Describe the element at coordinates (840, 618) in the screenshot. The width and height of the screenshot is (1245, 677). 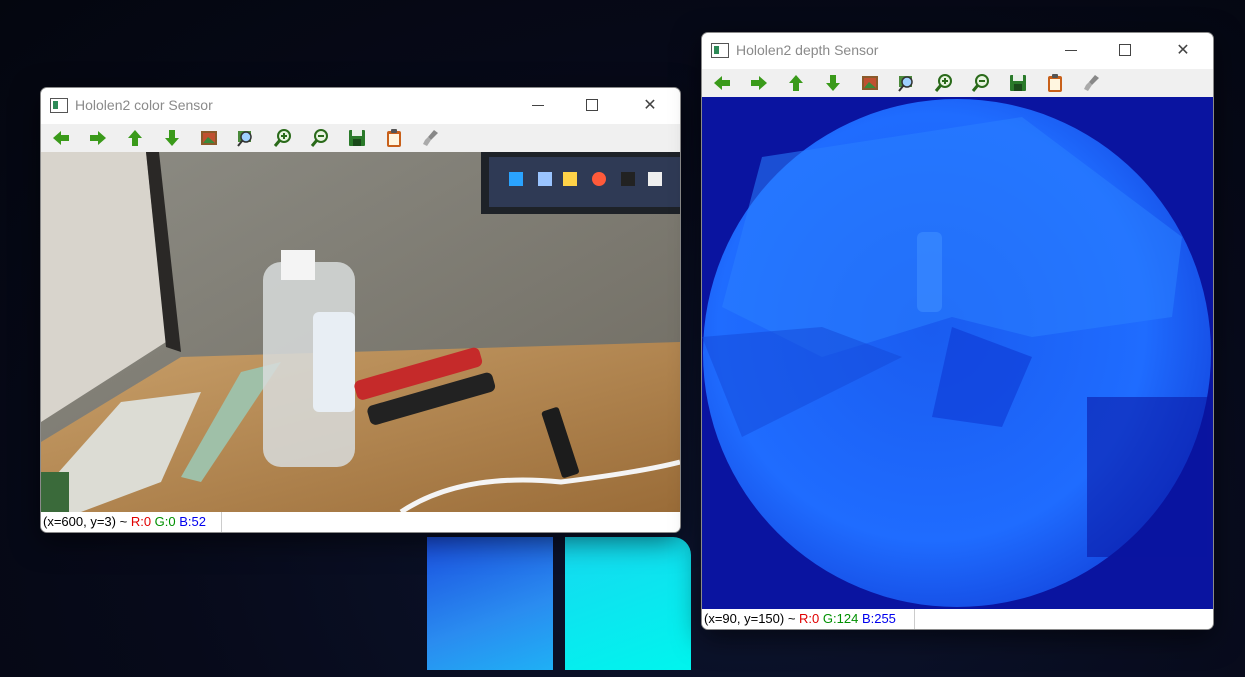
I see `pixel-green: G:124` at that location.